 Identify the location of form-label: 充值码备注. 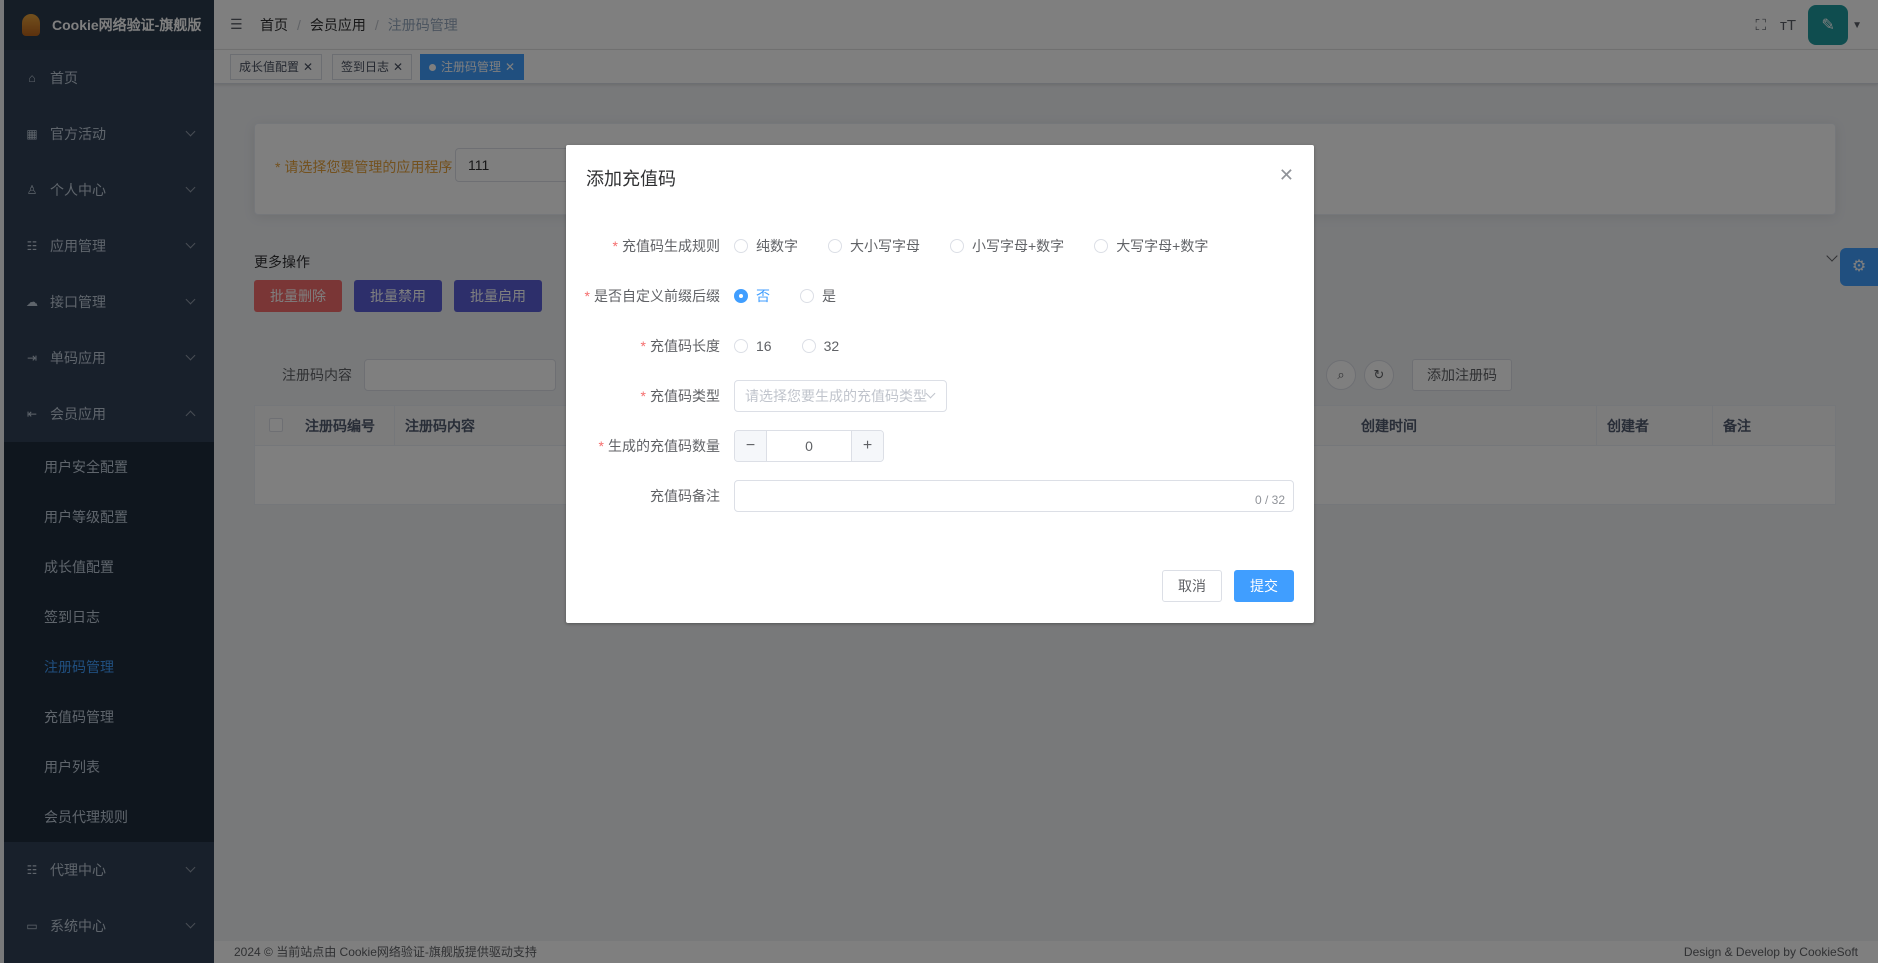
(685, 496).